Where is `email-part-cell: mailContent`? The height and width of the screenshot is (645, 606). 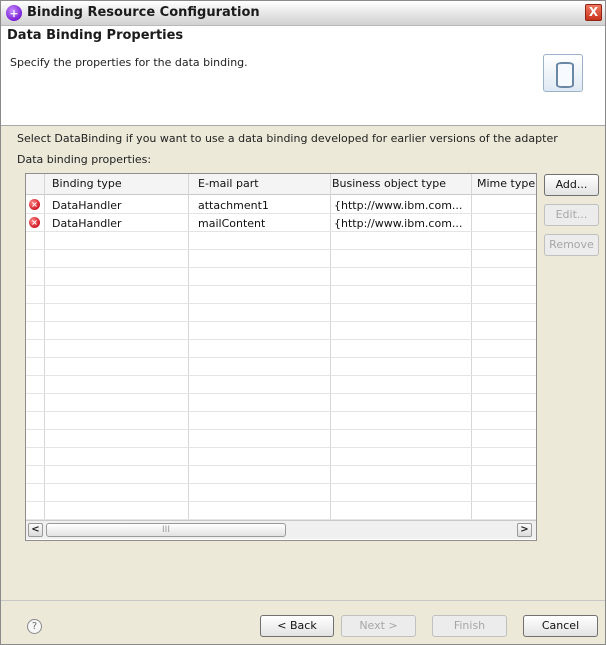
email-part-cell: mailContent is located at coordinates (232, 223).